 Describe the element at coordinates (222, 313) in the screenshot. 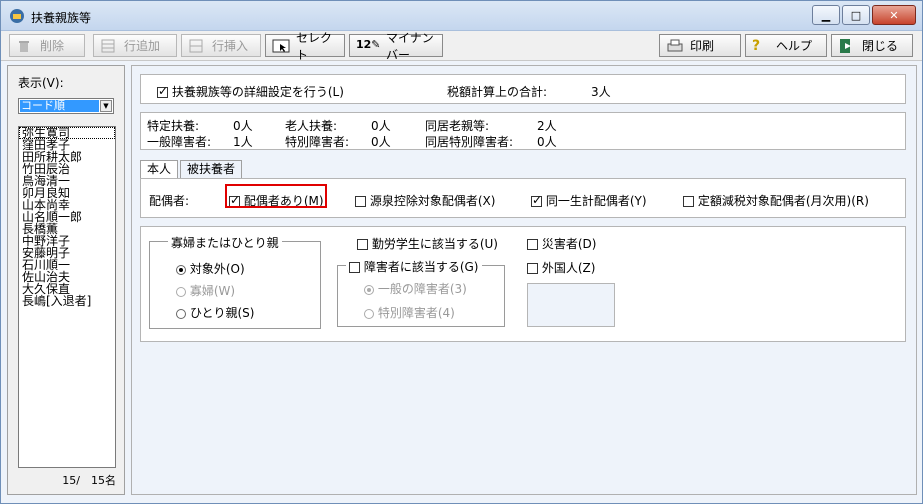

I see `widow-option-single-parent-label: ひとり親(S)` at that location.